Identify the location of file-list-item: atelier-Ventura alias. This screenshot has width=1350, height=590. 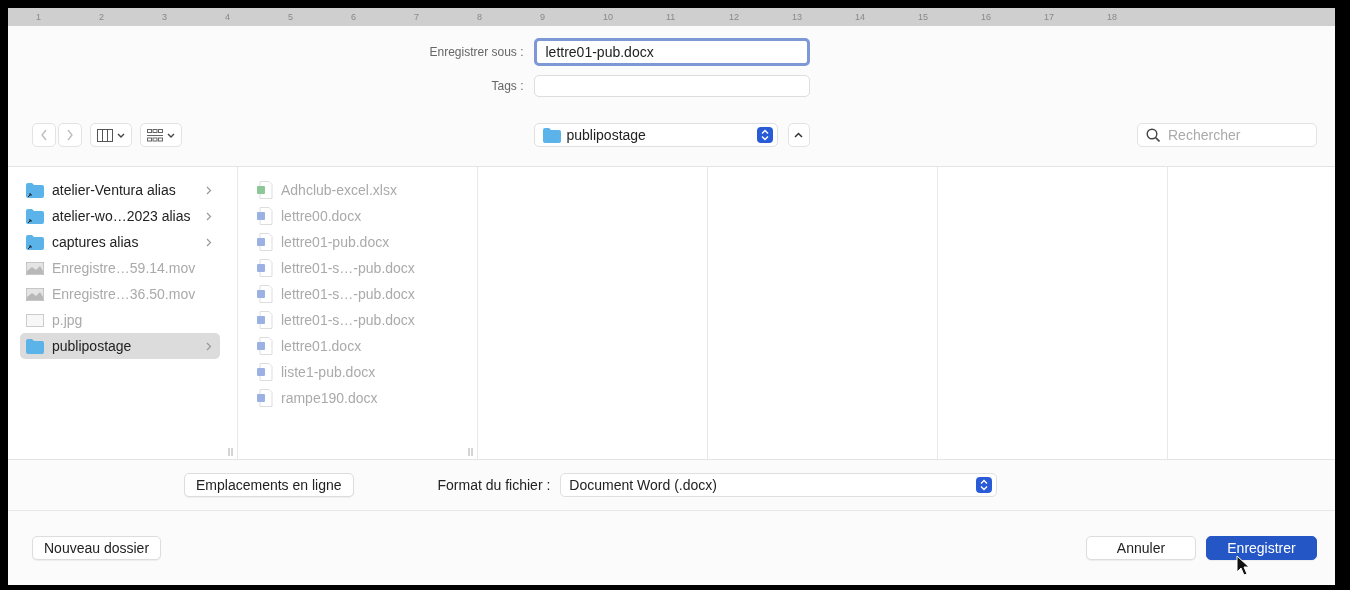
(120, 190).